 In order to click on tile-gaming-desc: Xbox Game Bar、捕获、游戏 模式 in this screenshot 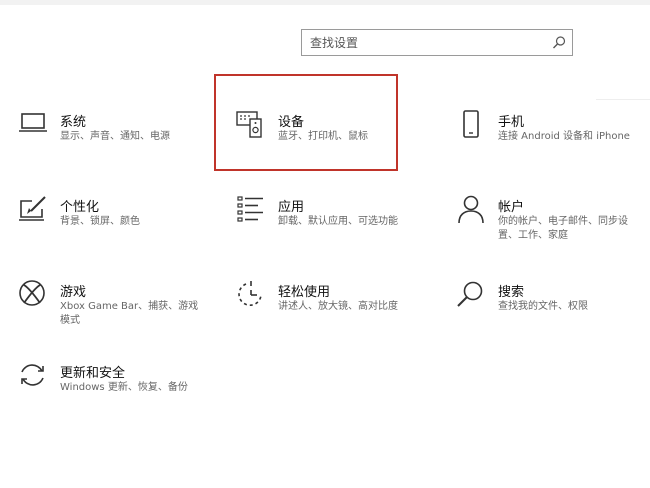, I will do `click(129, 314)`.